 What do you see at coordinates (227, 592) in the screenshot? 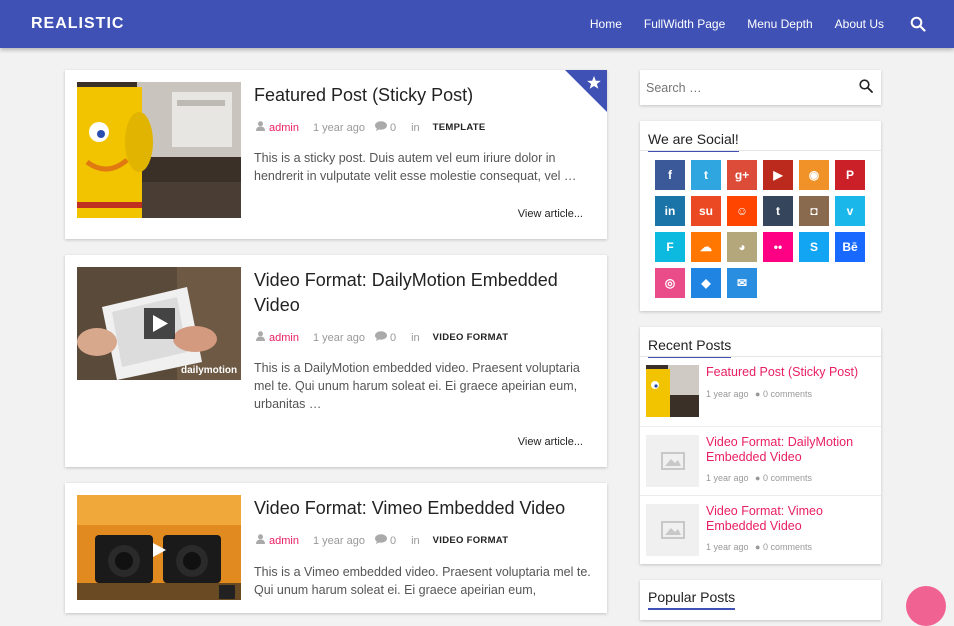
I see `fullscreen-icon` at bounding box center [227, 592].